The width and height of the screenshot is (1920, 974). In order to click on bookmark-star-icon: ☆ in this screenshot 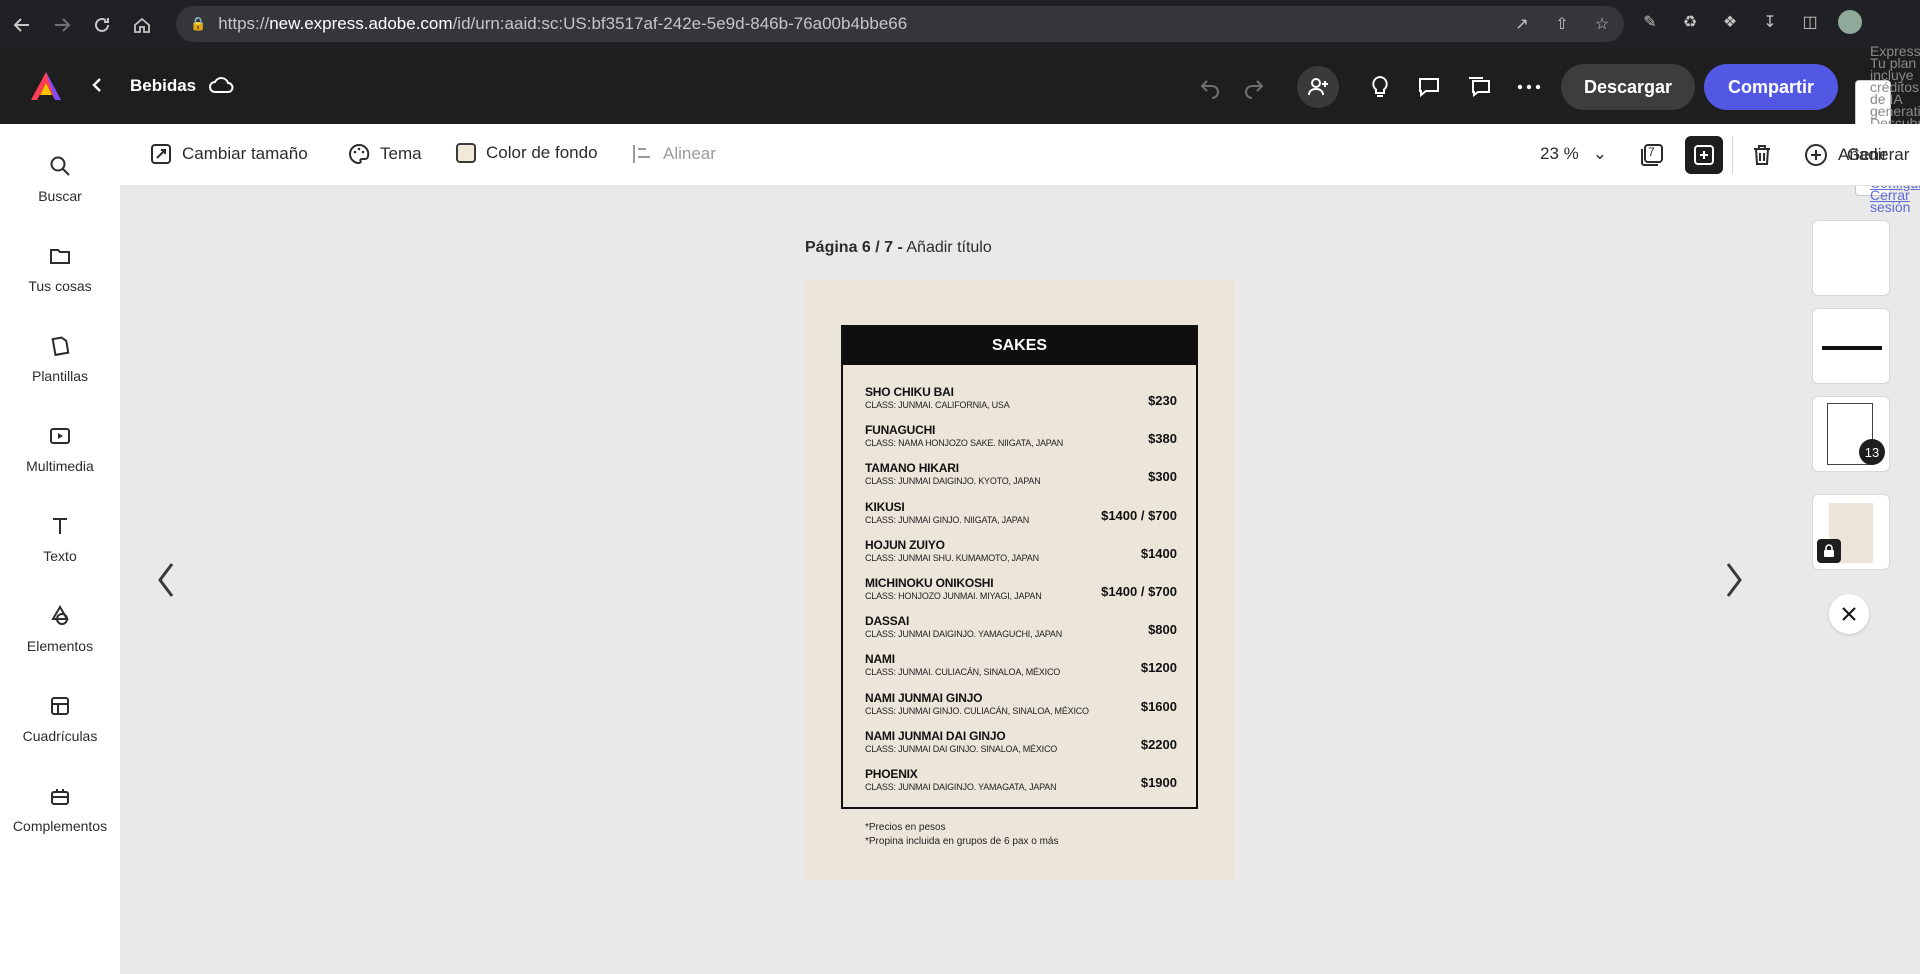, I will do `click(1602, 24)`.